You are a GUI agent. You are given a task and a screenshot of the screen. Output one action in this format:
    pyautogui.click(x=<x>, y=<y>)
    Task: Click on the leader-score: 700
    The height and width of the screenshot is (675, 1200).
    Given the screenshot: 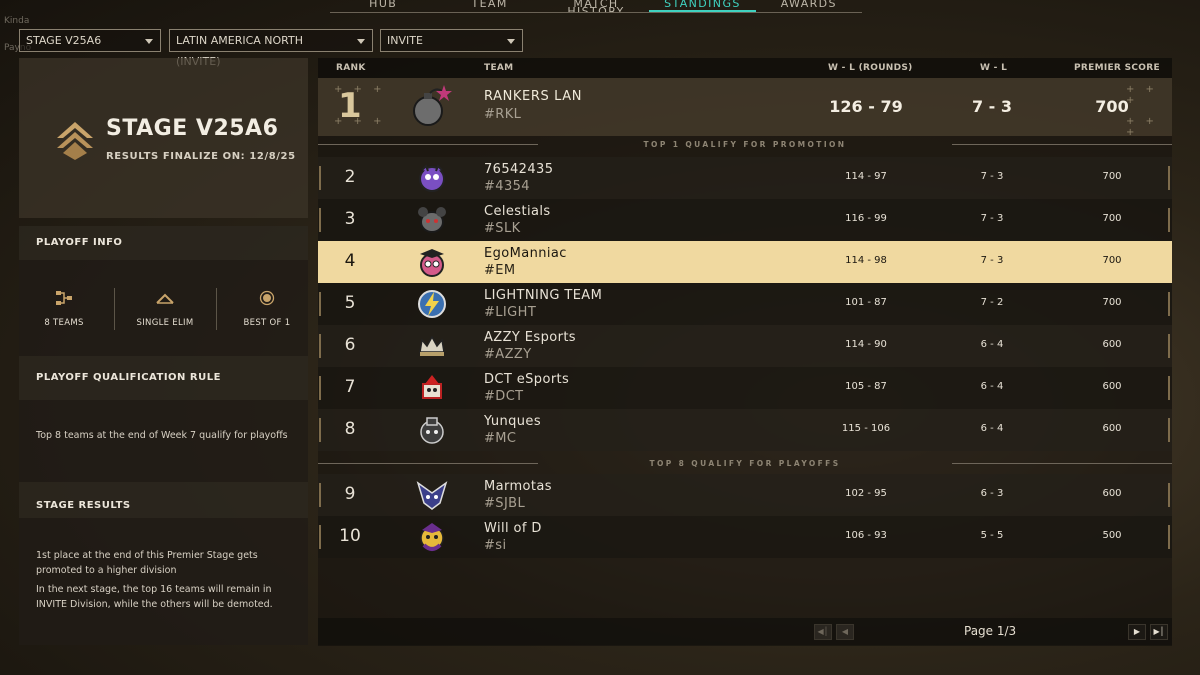 What is the action you would take?
    pyautogui.click(x=1112, y=106)
    